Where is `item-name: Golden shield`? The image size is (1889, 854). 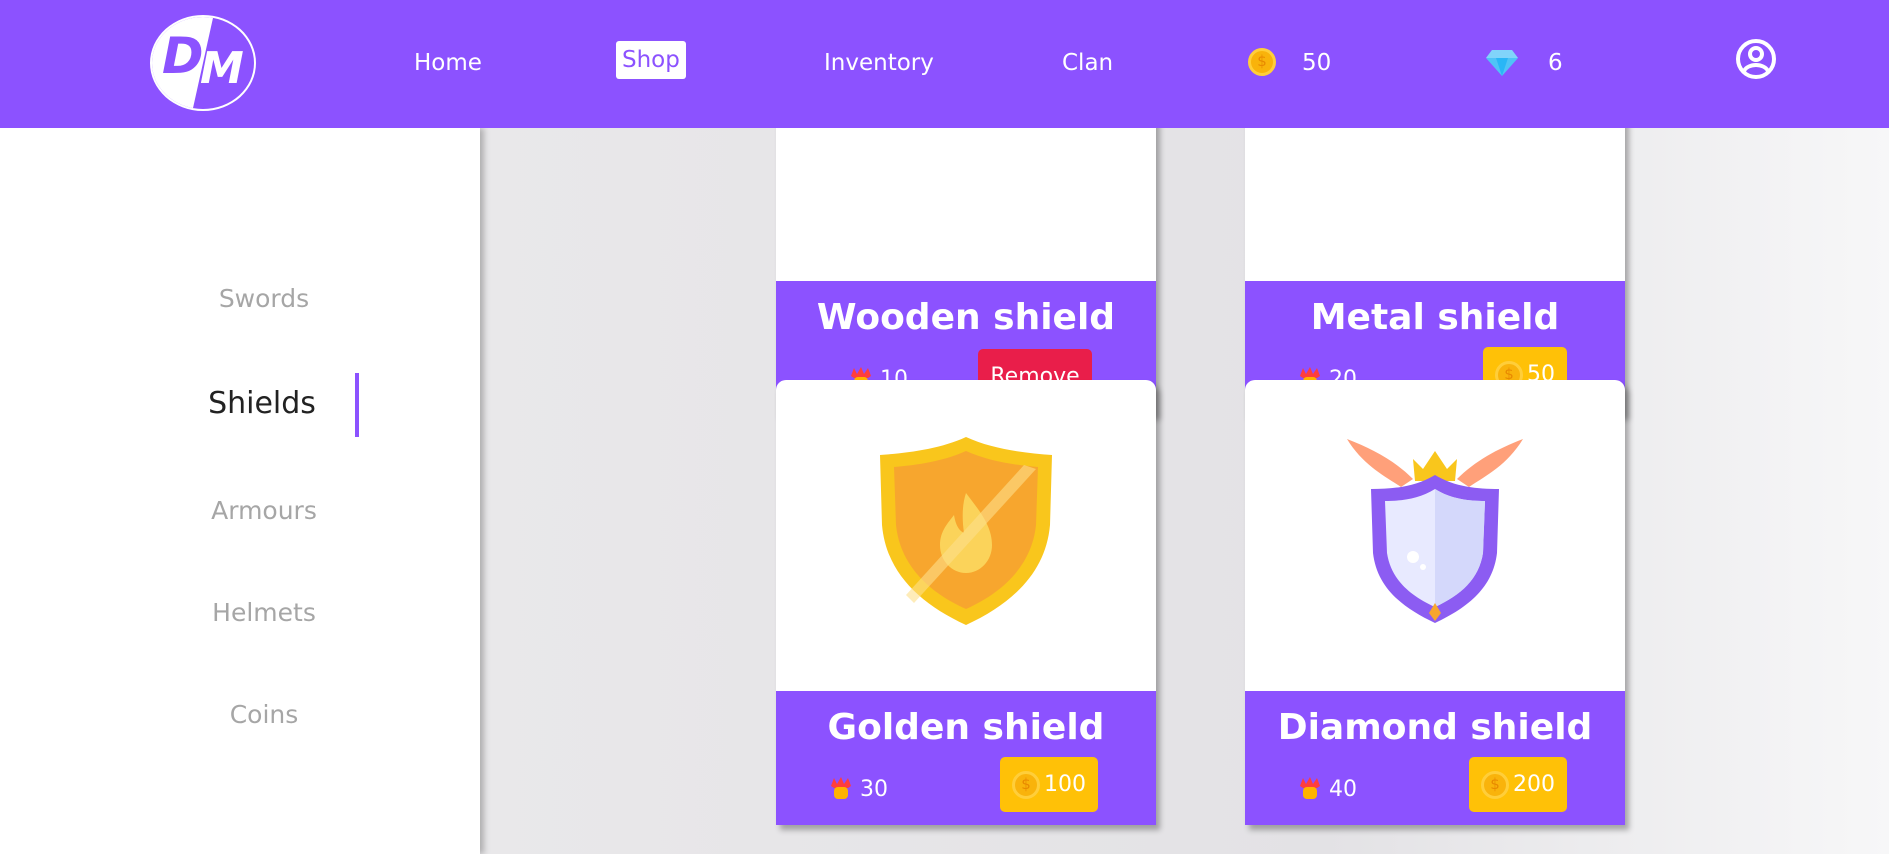
item-name: Golden shield is located at coordinates (966, 727).